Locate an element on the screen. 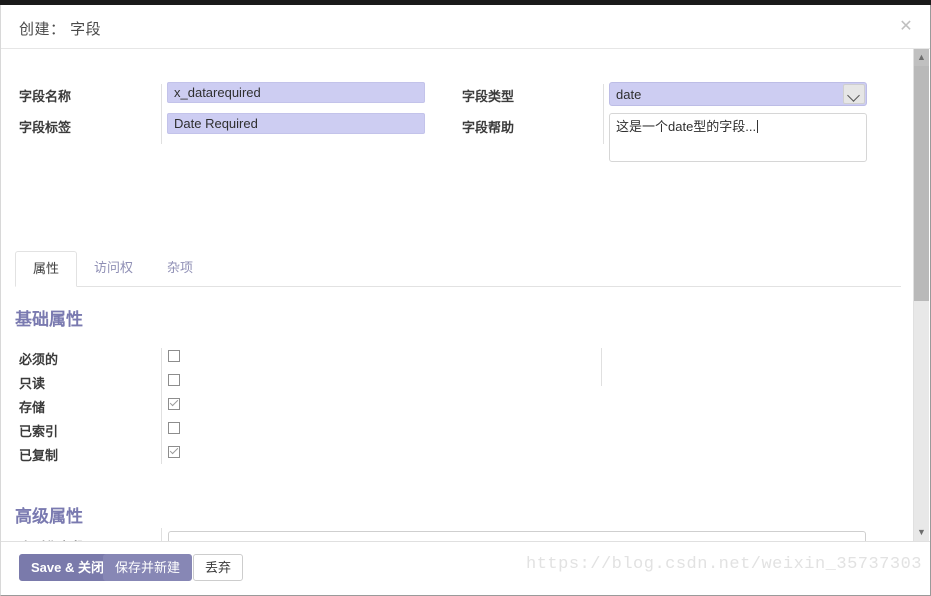 The width and height of the screenshot is (931, 596). close-icon: ✕ is located at coordinates (906, 27).